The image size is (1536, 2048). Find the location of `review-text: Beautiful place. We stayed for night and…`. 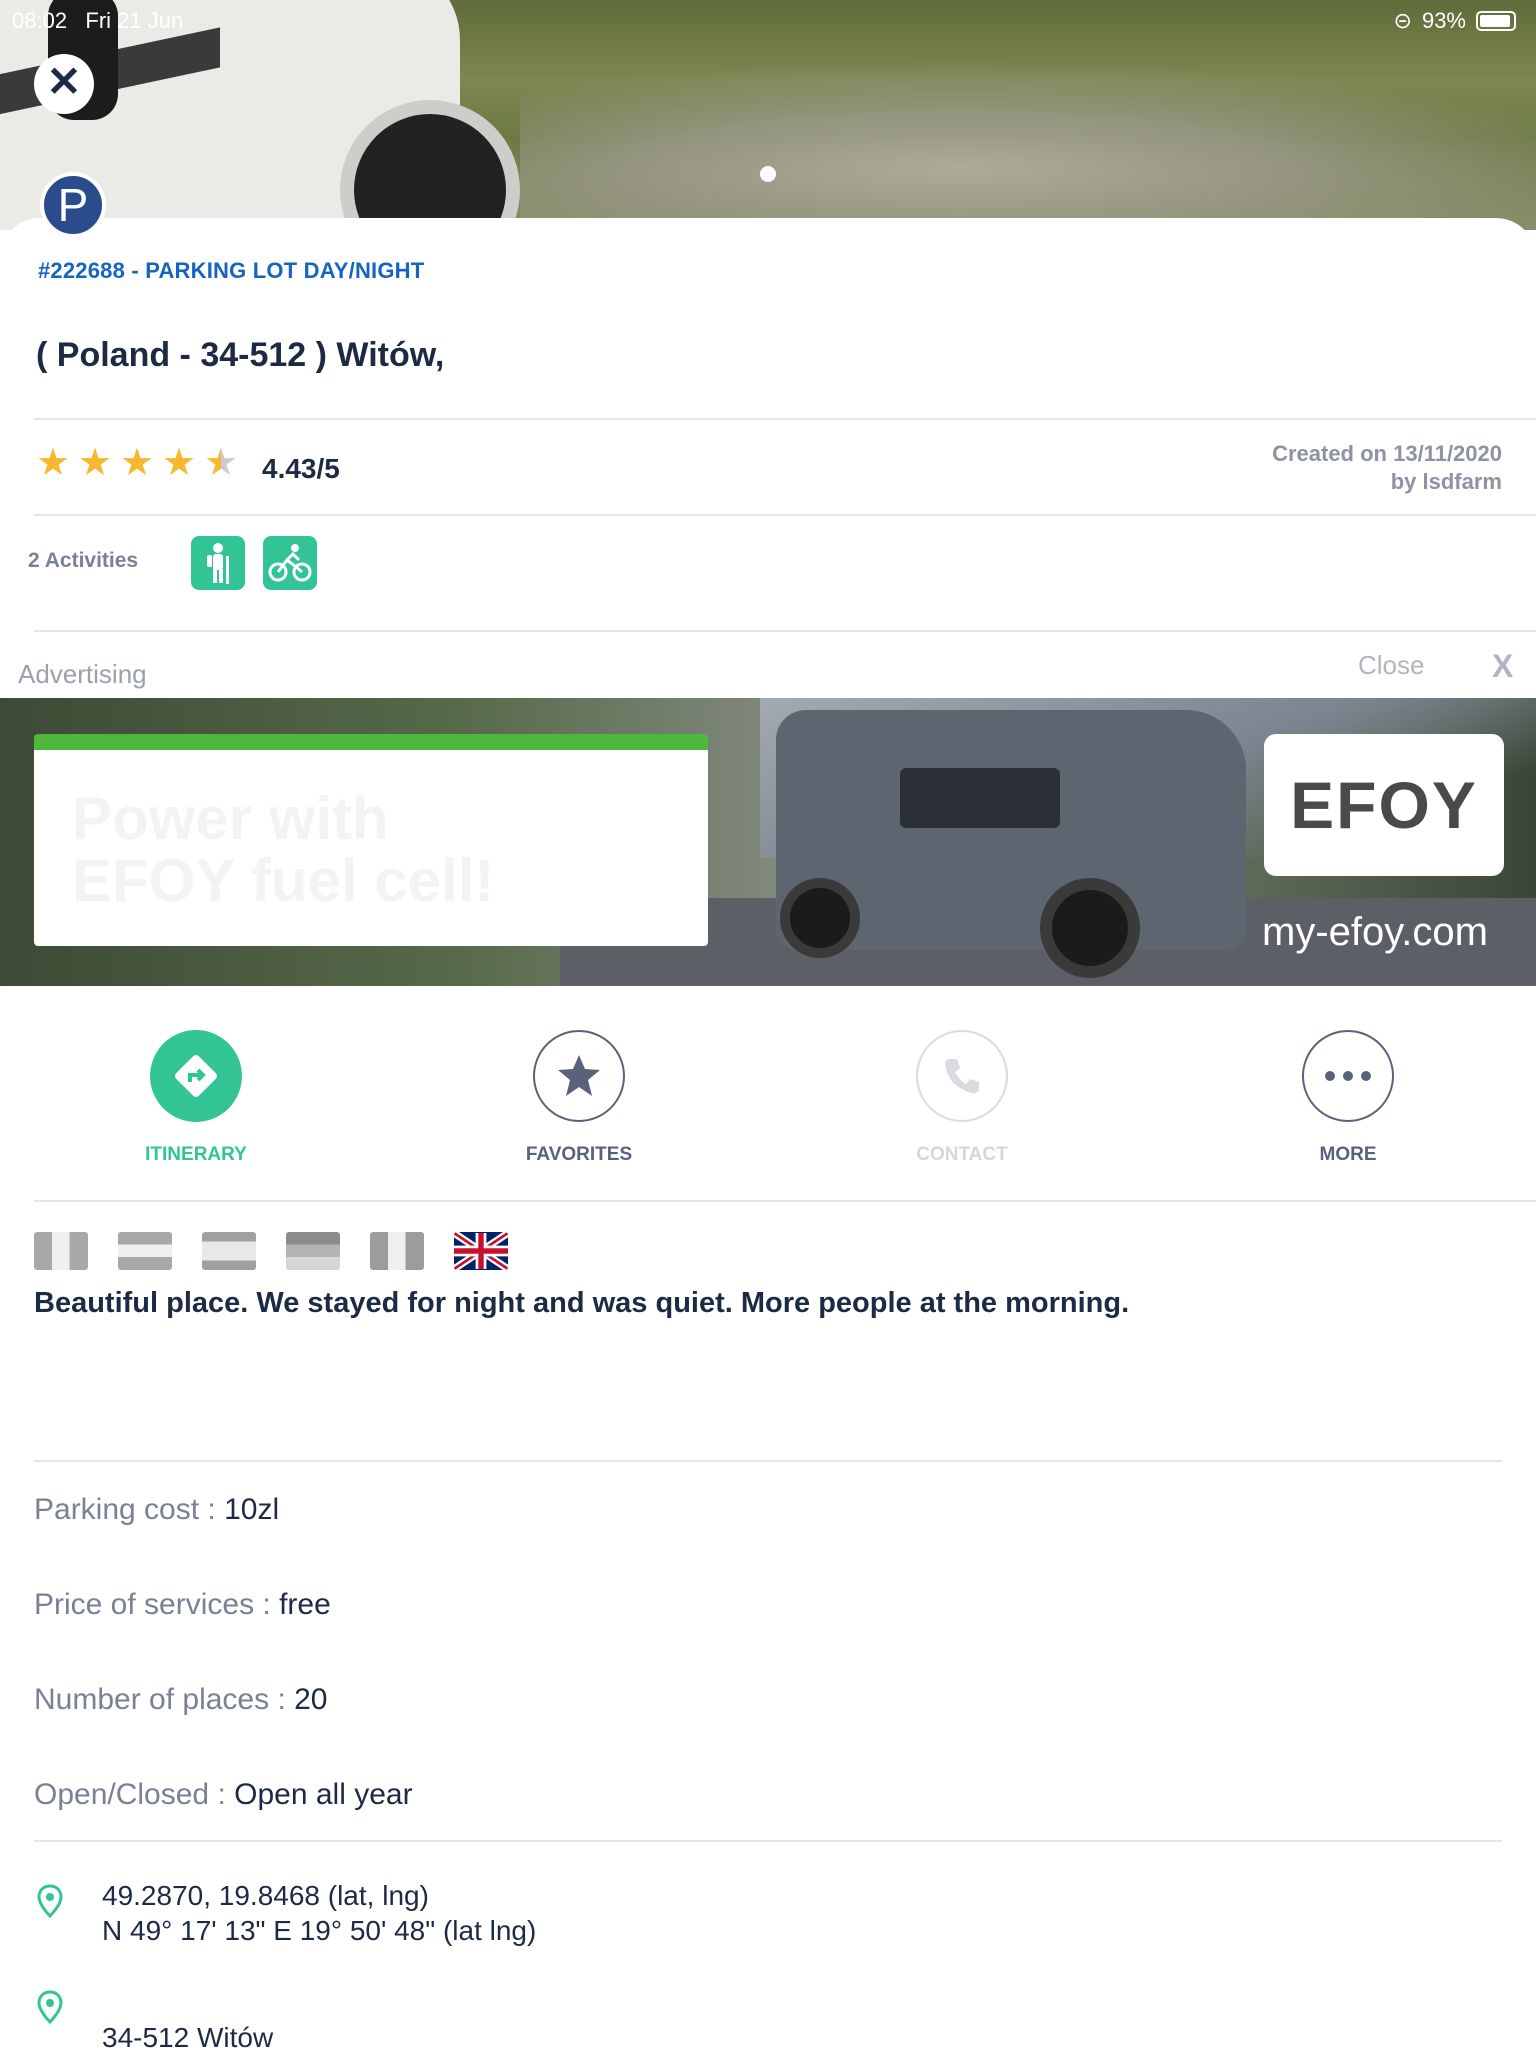

review-text: Beautiful place. We stayed for night and… is located at coordinates (582, 1303).